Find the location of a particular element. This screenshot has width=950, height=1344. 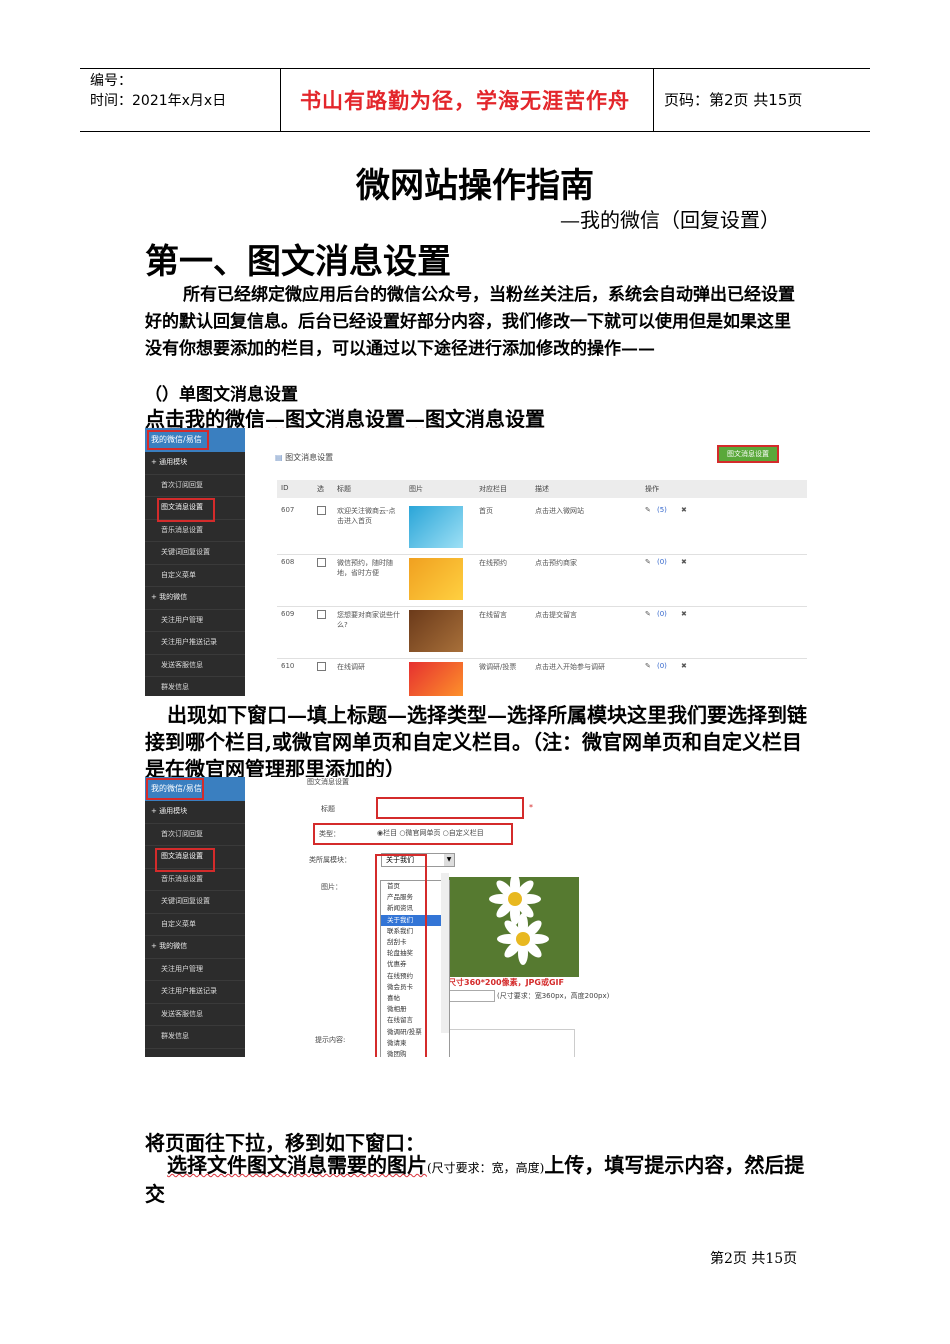

file-path-input is located at coordinates (470, 996).